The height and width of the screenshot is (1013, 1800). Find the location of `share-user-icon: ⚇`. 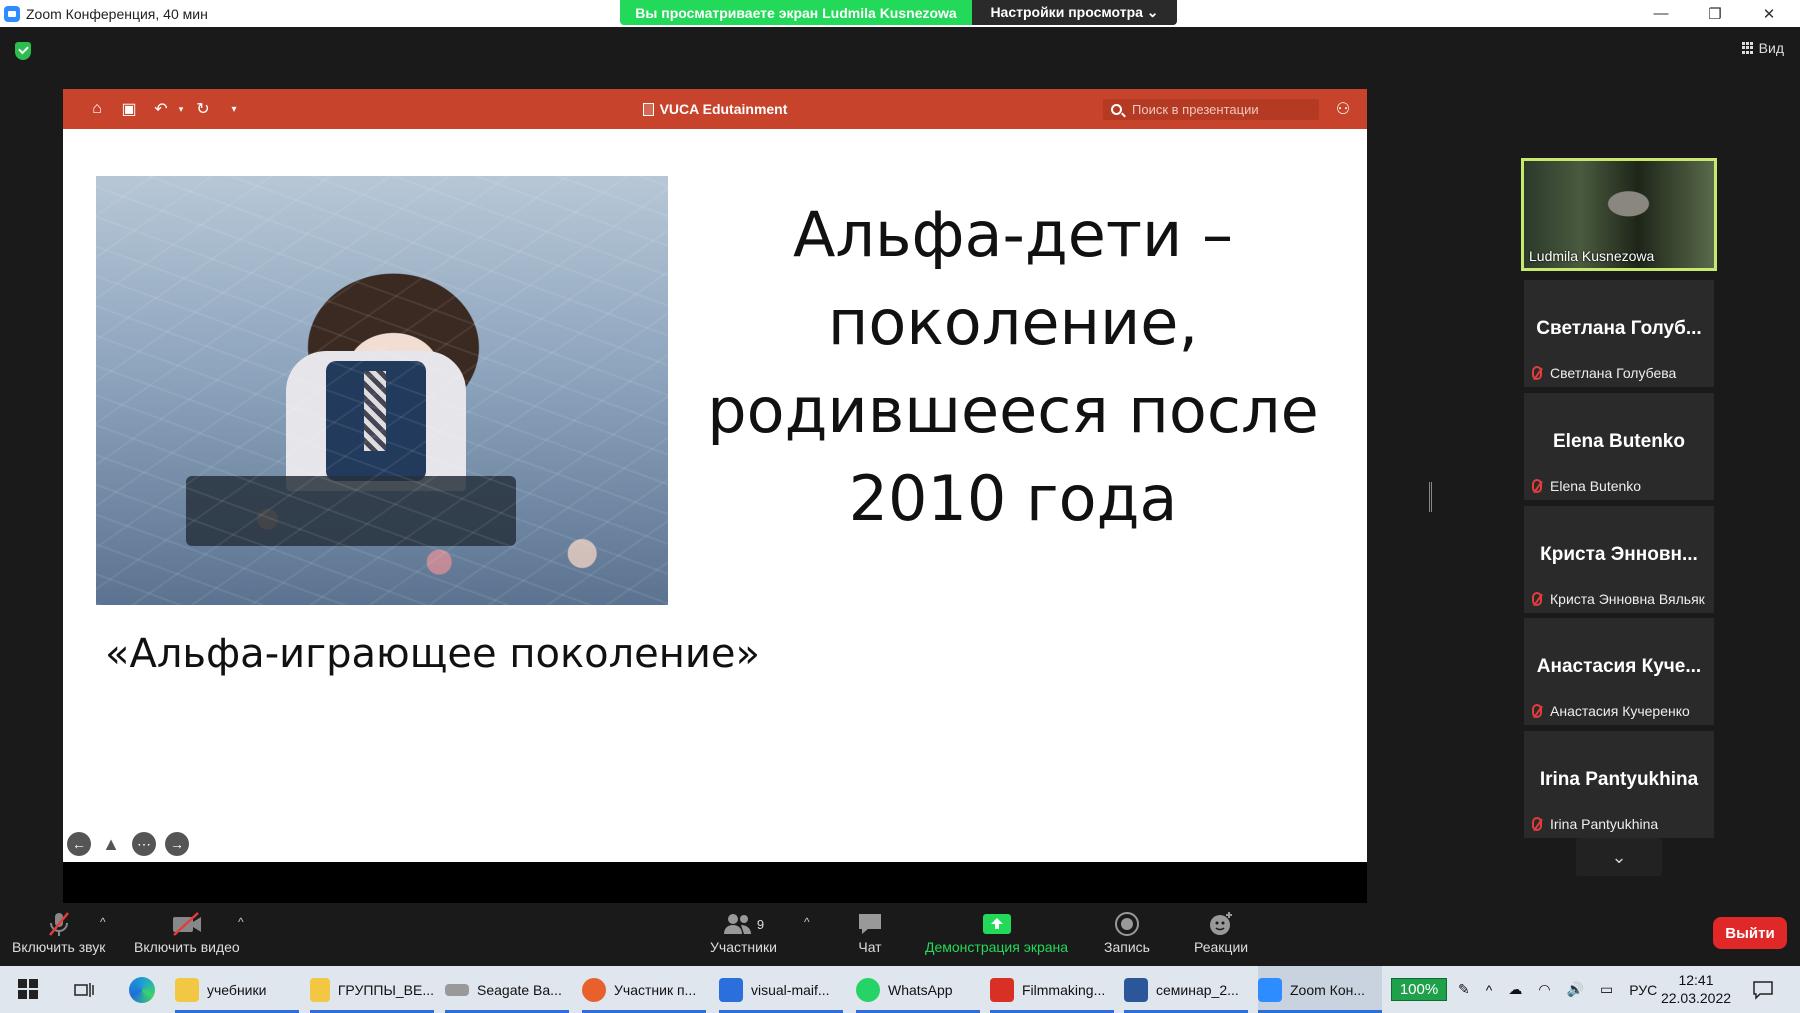

share-user-icon: ⚇ is located at coordinates (1343, 109).